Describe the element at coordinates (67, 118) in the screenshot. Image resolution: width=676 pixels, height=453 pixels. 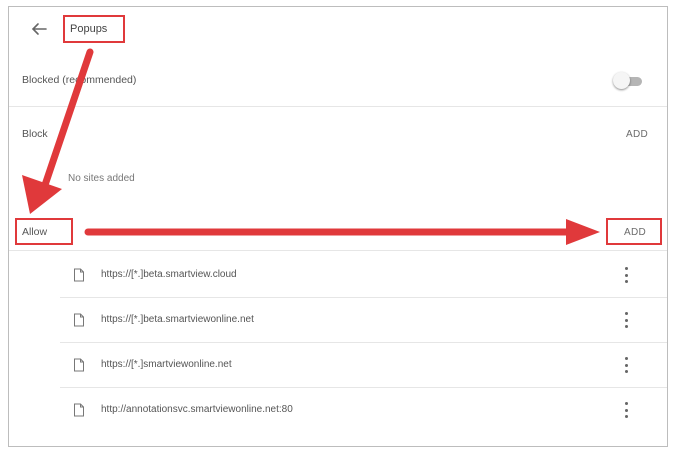
I see `annotation-arrow-down` at that location.